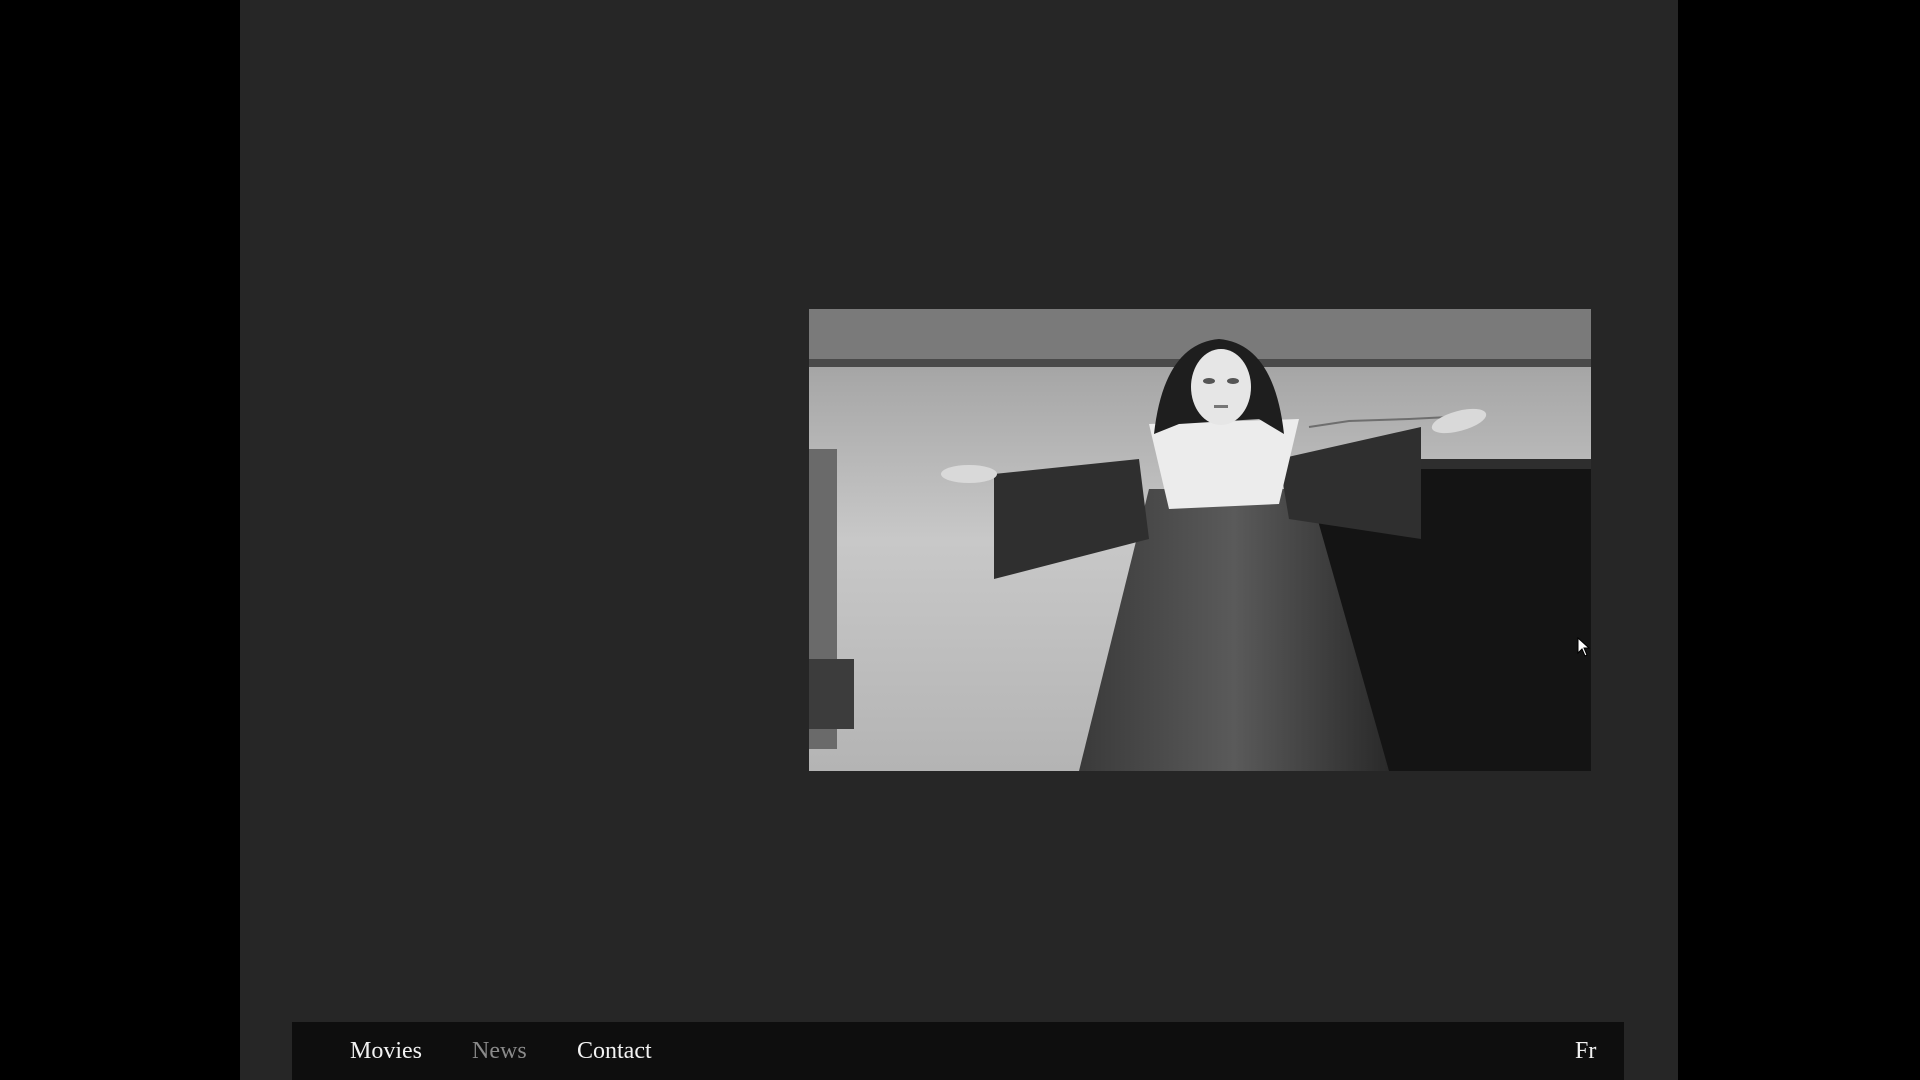 This screenshot has height=1080, width=1920. I want to click on language-switch-fr: Fr, so click(1585, 1051).